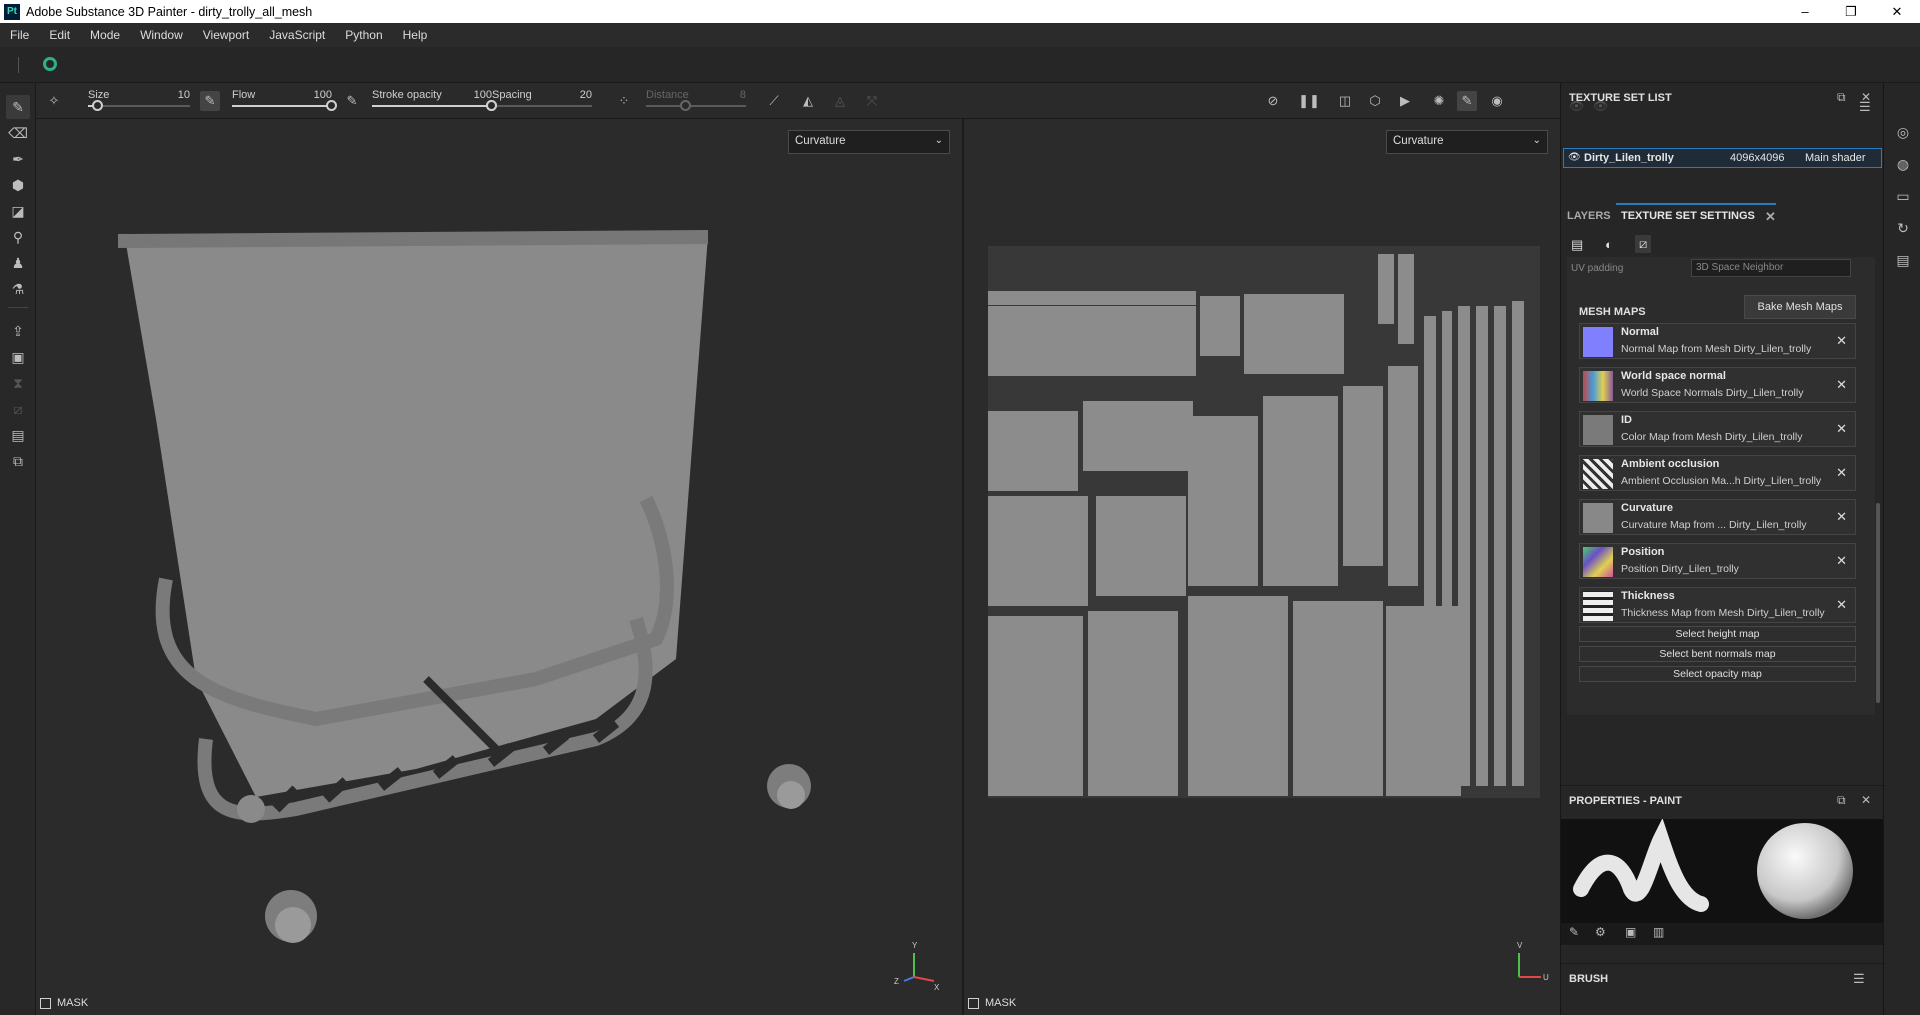  Describe the element at coordinates (840, 101) in the screenshot. I see `symmetry-off-icon: ◬` at that location.